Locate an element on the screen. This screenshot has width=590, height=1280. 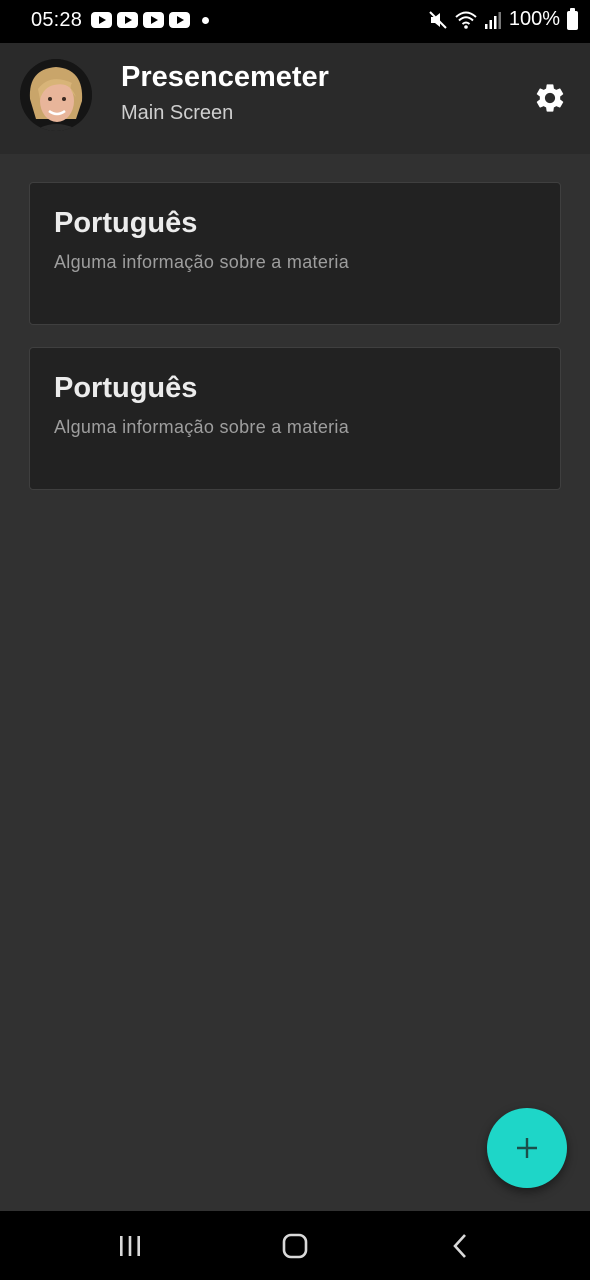
app-title: Presencemeter is located at coordinates (225, 77).